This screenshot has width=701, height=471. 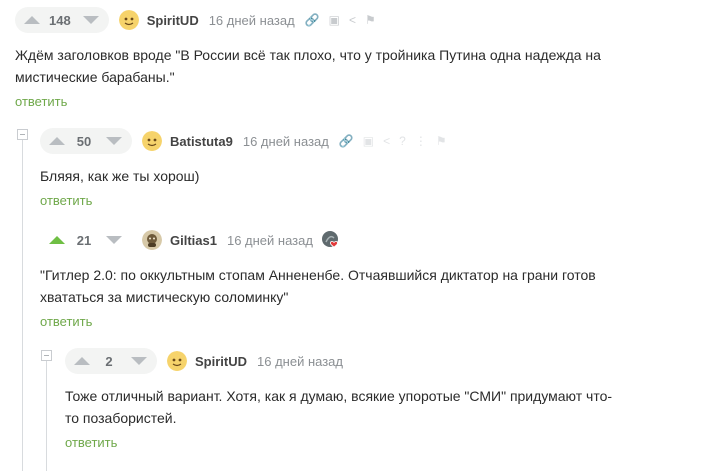 I want to click on comment-header: 148 SpiritUD 16 дней назад 🔗 ▣ < ⚑, so click(x=355, y=20).